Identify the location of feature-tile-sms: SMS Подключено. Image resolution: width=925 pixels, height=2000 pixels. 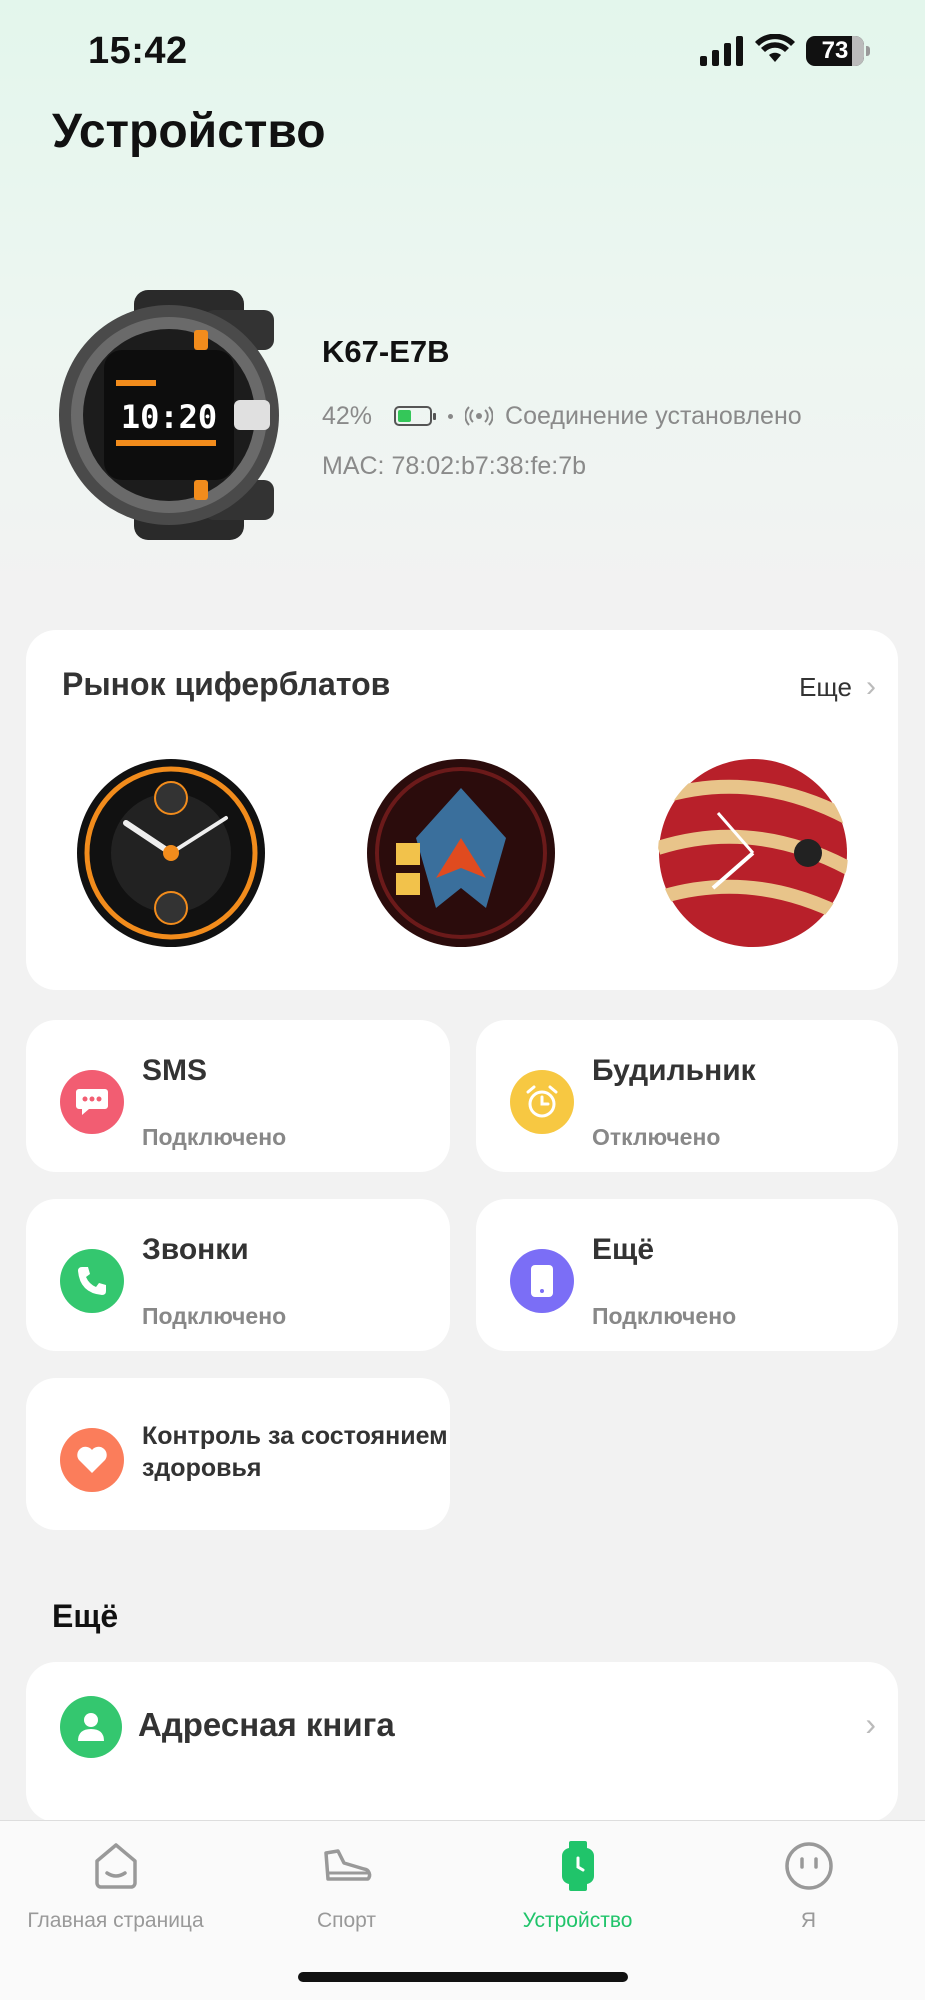
(238, 1096).